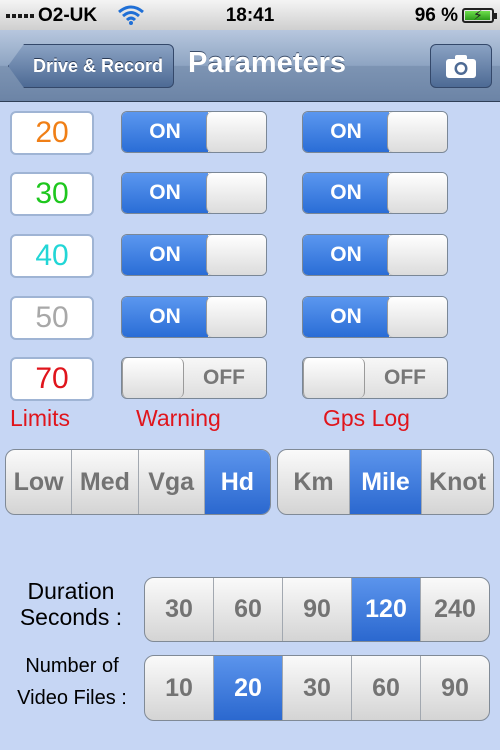  I want to click on warning-toggle-1: ON, so click(194, 132).